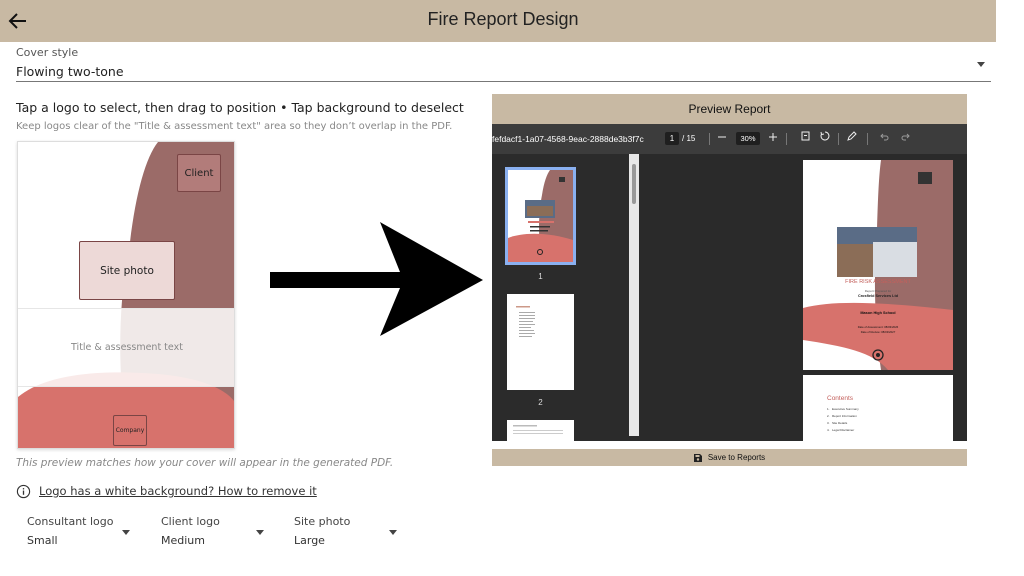 Image resolution: width=1024 pixels, height=576 pixels. I want to click on site-photo-size-label: Site photo, so click(322, 521).